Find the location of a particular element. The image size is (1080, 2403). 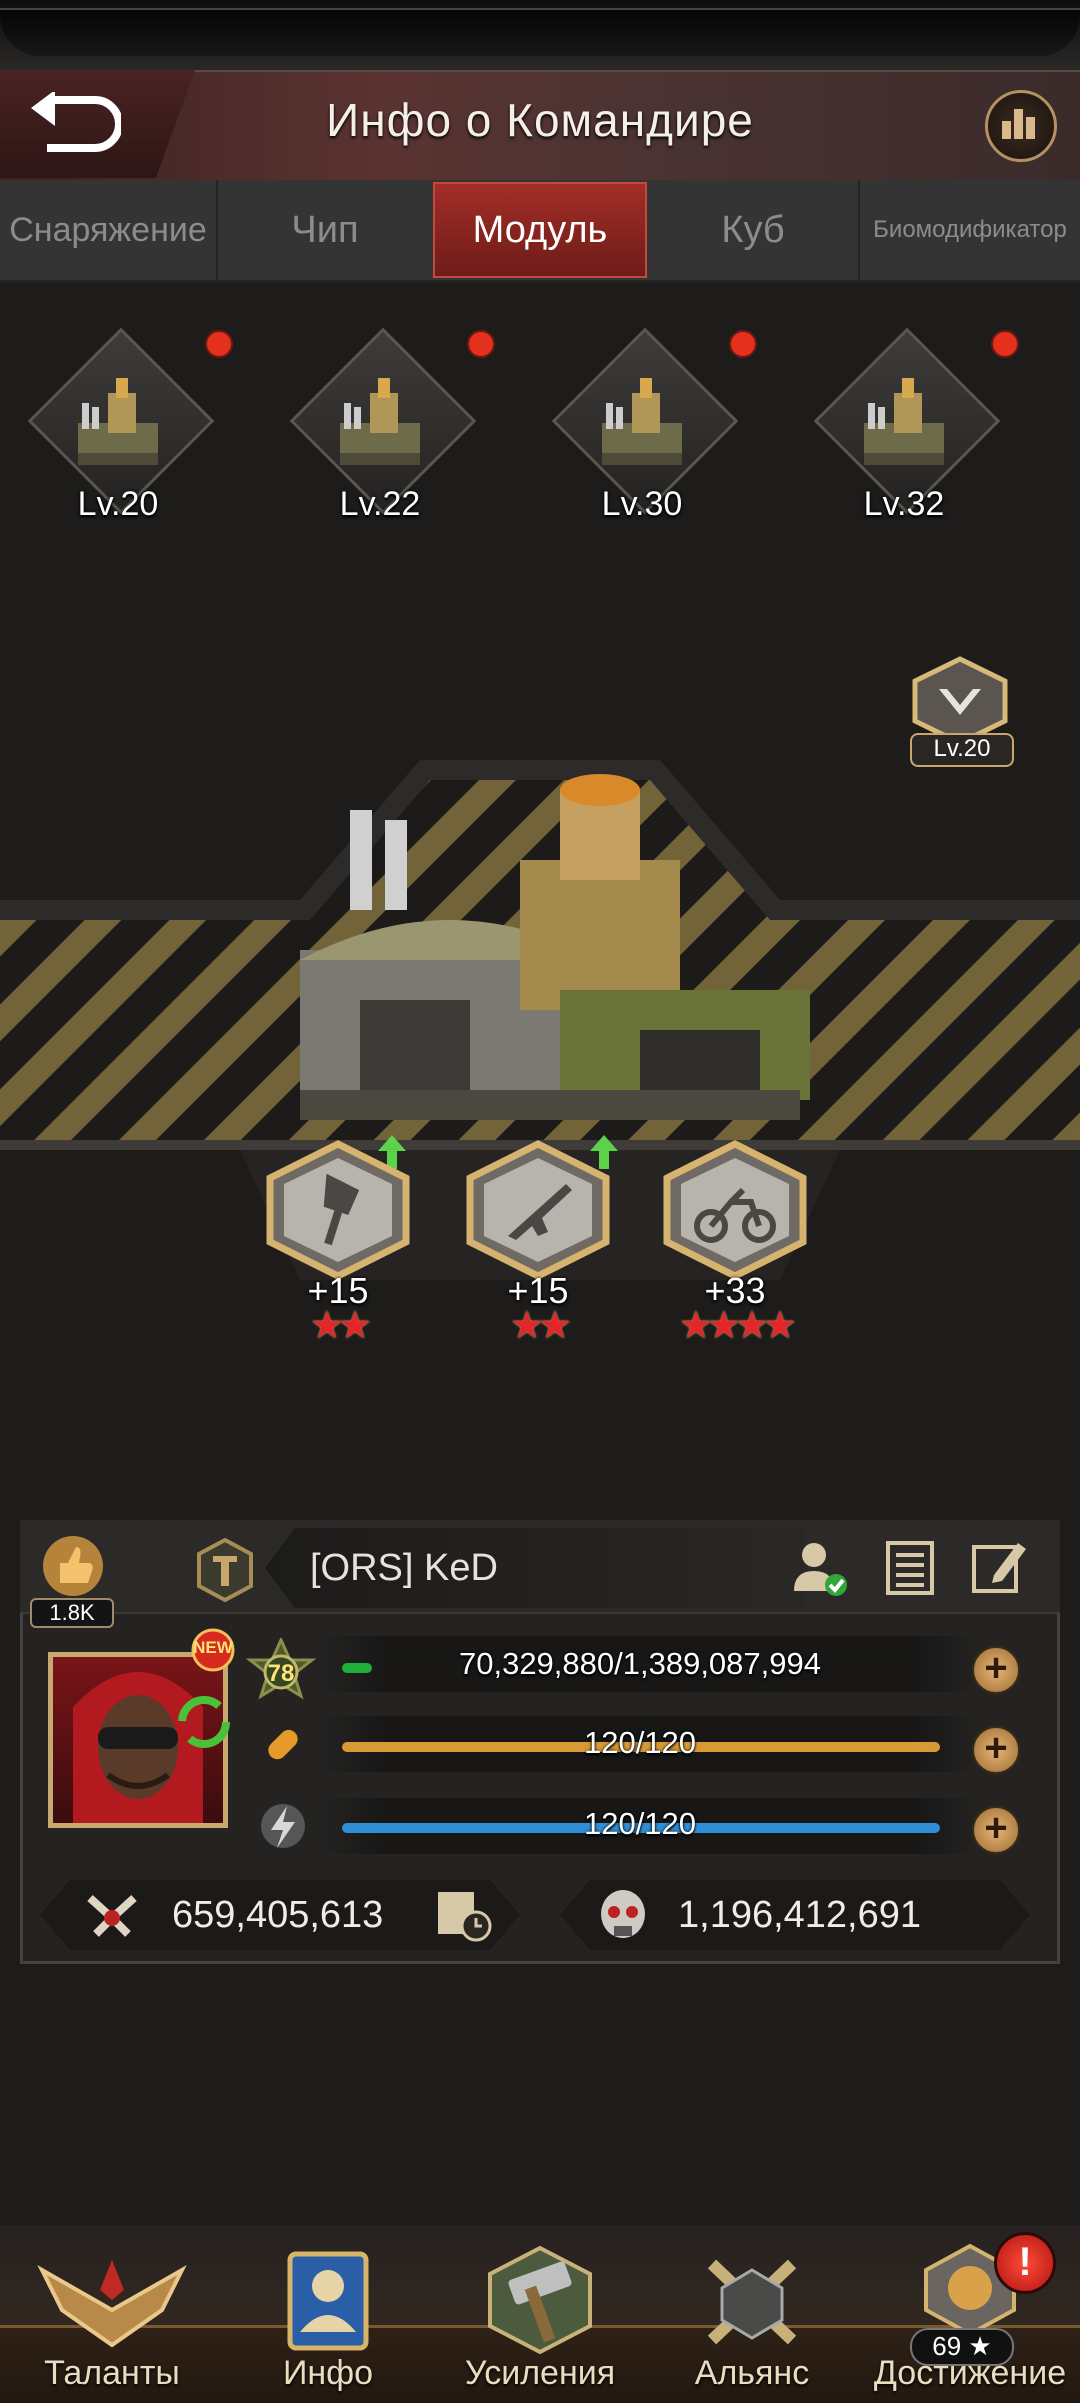

motorcycle-icon is located at coordinates (735, 1210).